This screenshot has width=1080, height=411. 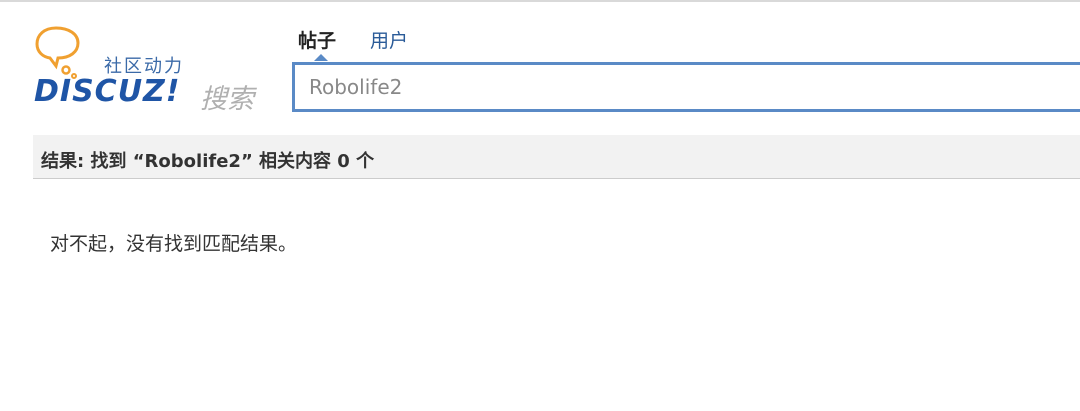 I want to click on result-summary: 结果: 找到 “Robolife2” 相关内容 0 个, so click(x=208, y=161).